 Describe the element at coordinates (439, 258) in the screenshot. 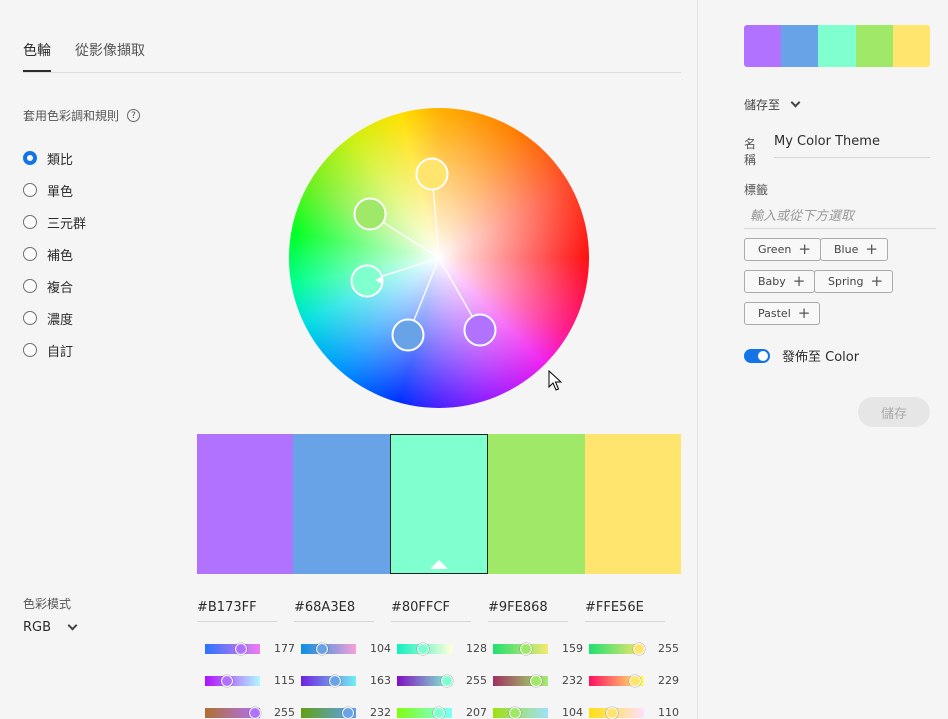

I see `color-wheel-handles` at that location.